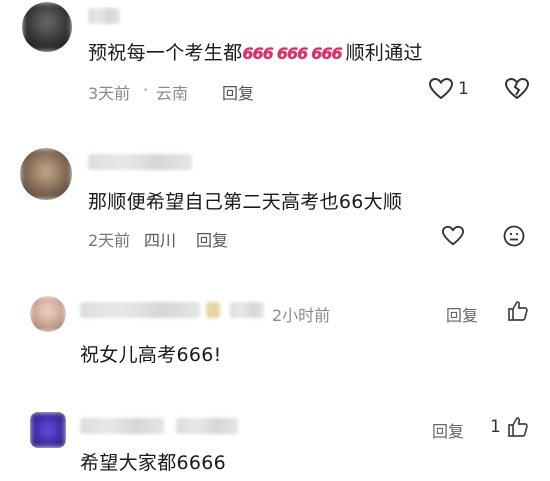  Describe the element at coordinates (165, 53) in the screenshot. I see `comment-text-before: 预祝每一个考生都` at that location.